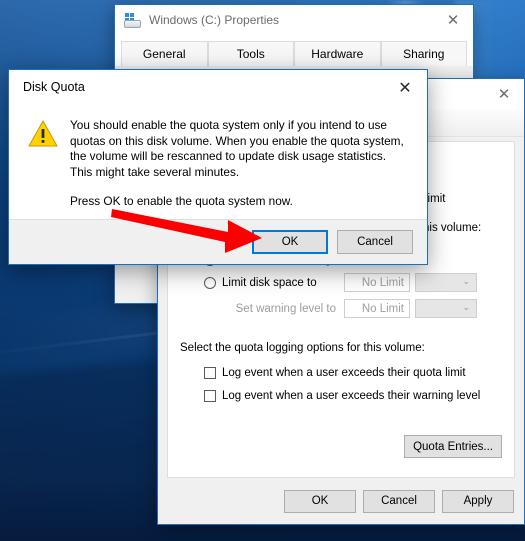 This screenshot has width=525, height=541. Describe the element at coordinates (320, 501) in the screenshot. I see `quota-ok-button: OK` at that location.